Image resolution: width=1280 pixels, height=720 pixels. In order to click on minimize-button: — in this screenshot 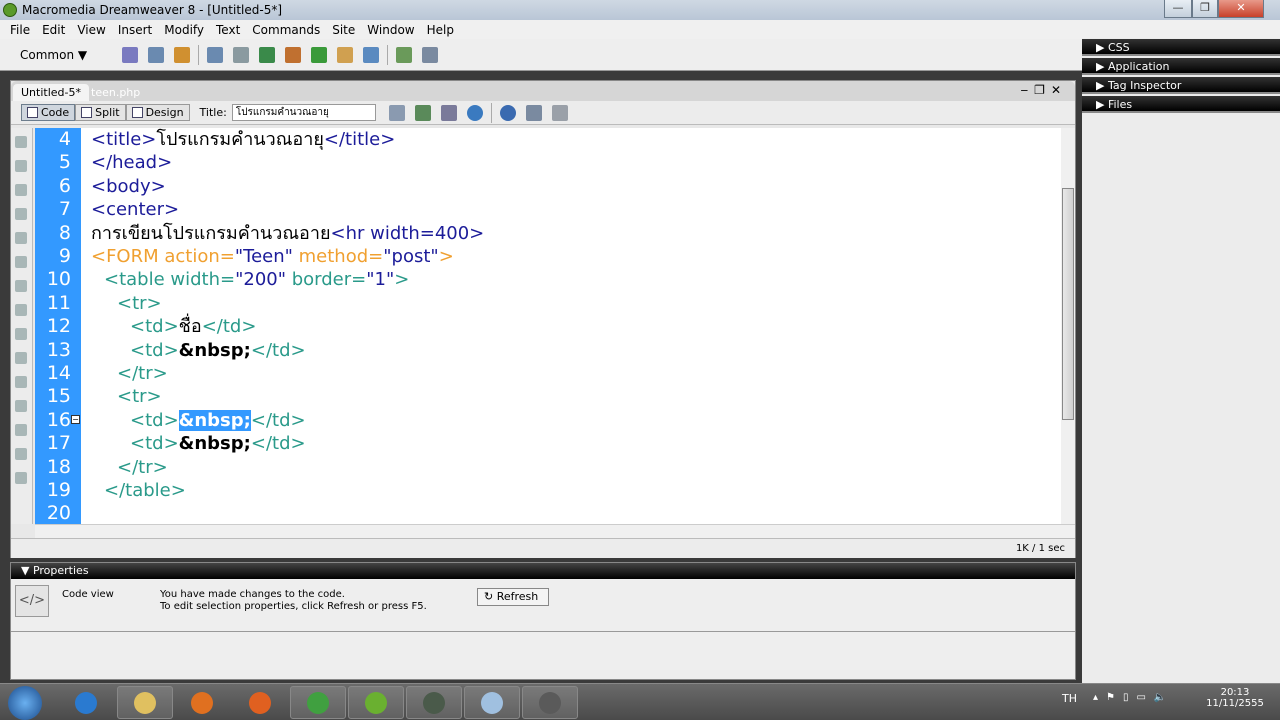, I will do `click(1178, 9)`.